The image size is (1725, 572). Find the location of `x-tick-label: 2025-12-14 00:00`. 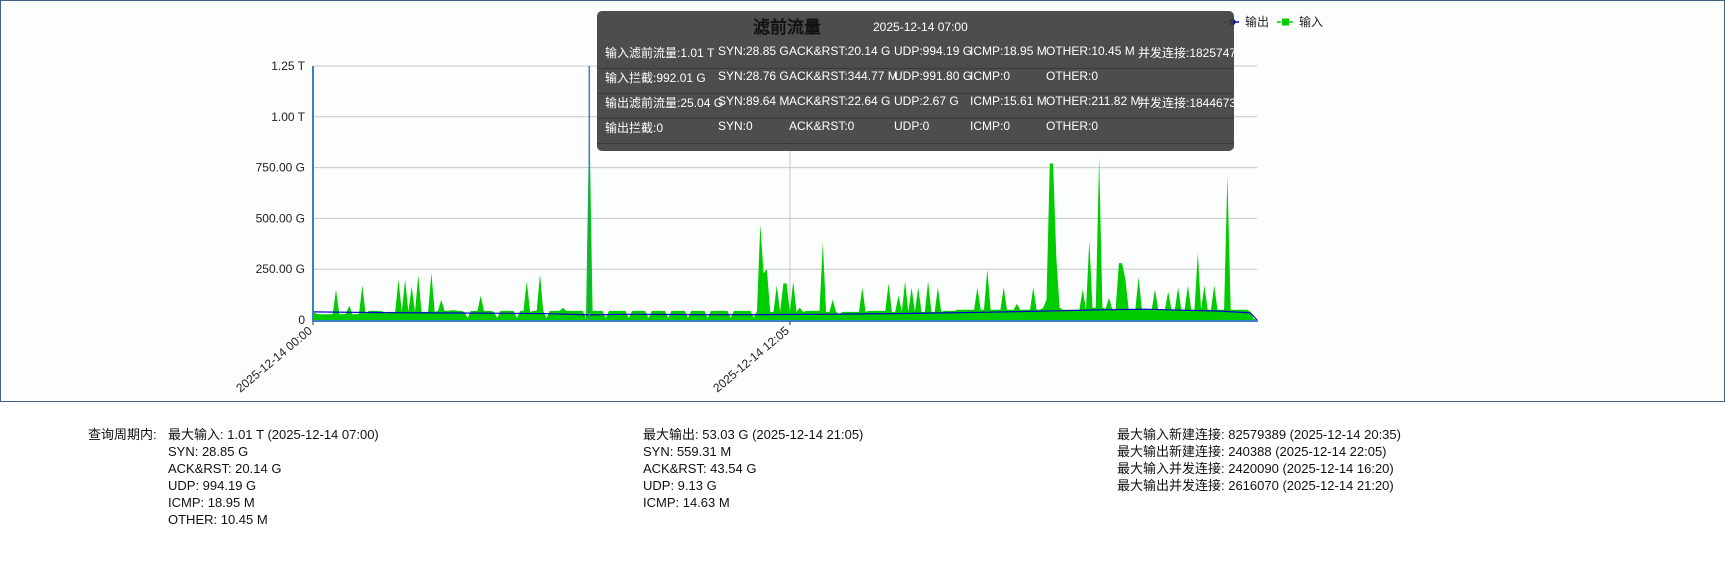

x-tick-label: 2025-12-14 00:00 is located at coordinates (274, 359).